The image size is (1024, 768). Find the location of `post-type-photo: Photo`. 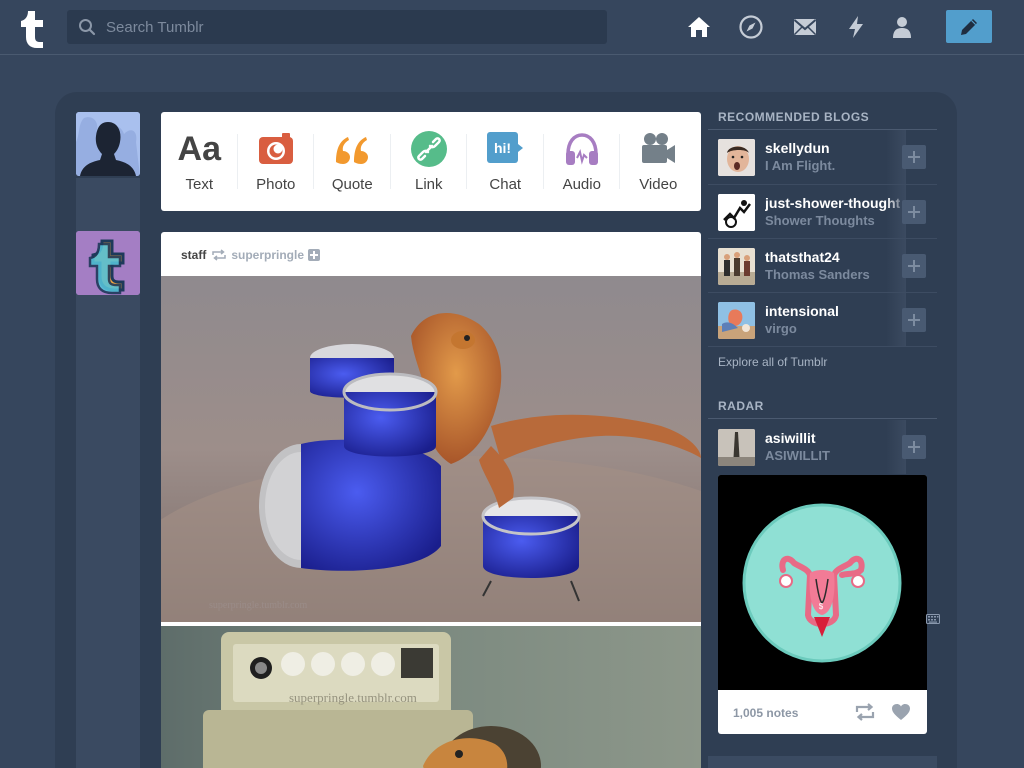

post-type-photo: Photo is located at coordinates (276, 161).